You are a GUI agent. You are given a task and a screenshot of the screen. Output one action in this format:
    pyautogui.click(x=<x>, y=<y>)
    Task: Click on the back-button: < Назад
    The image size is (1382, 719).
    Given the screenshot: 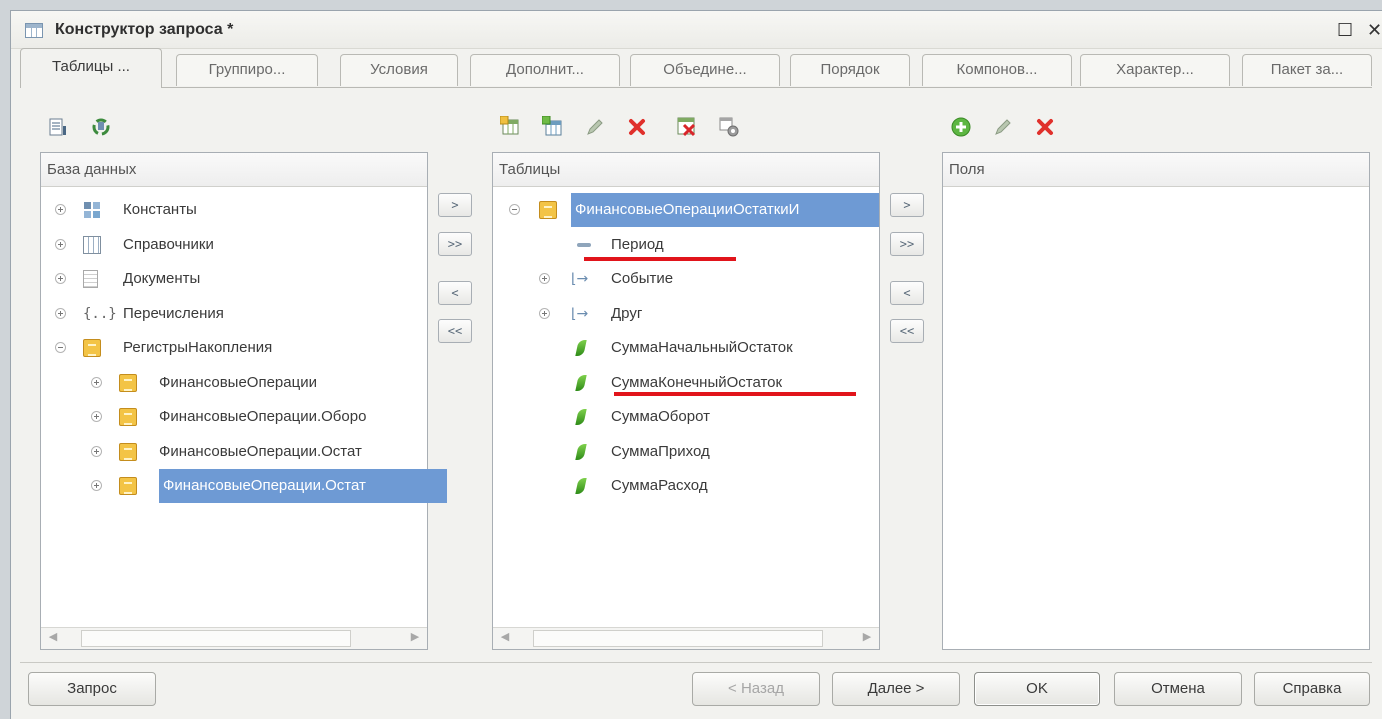 What is the action you would take?
    pyautogui.click(x=756, y=689)
    